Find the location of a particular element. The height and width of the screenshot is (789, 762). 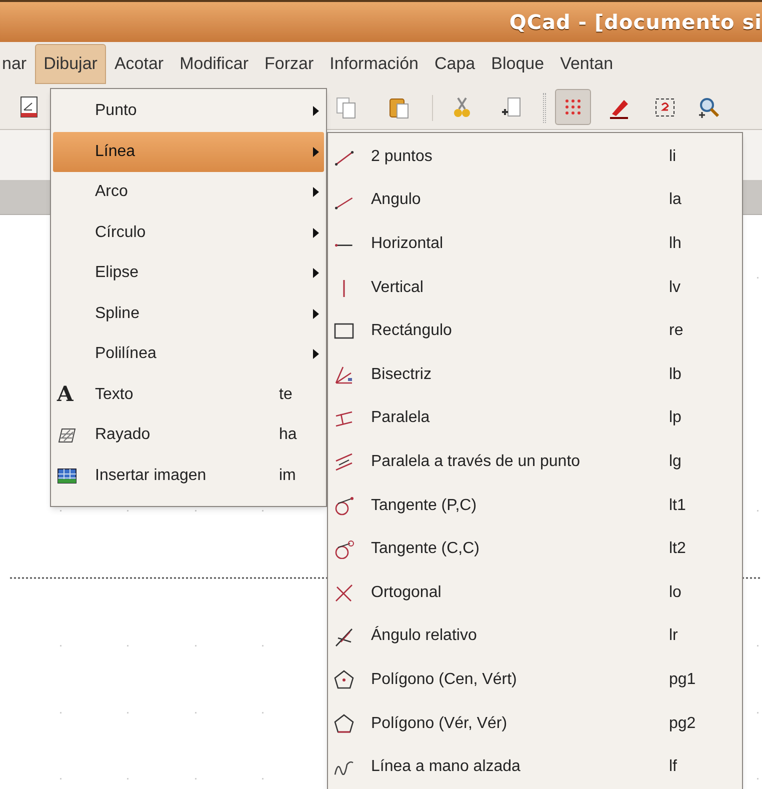

menu-item: Ventan is located at coordinates (587, 64).